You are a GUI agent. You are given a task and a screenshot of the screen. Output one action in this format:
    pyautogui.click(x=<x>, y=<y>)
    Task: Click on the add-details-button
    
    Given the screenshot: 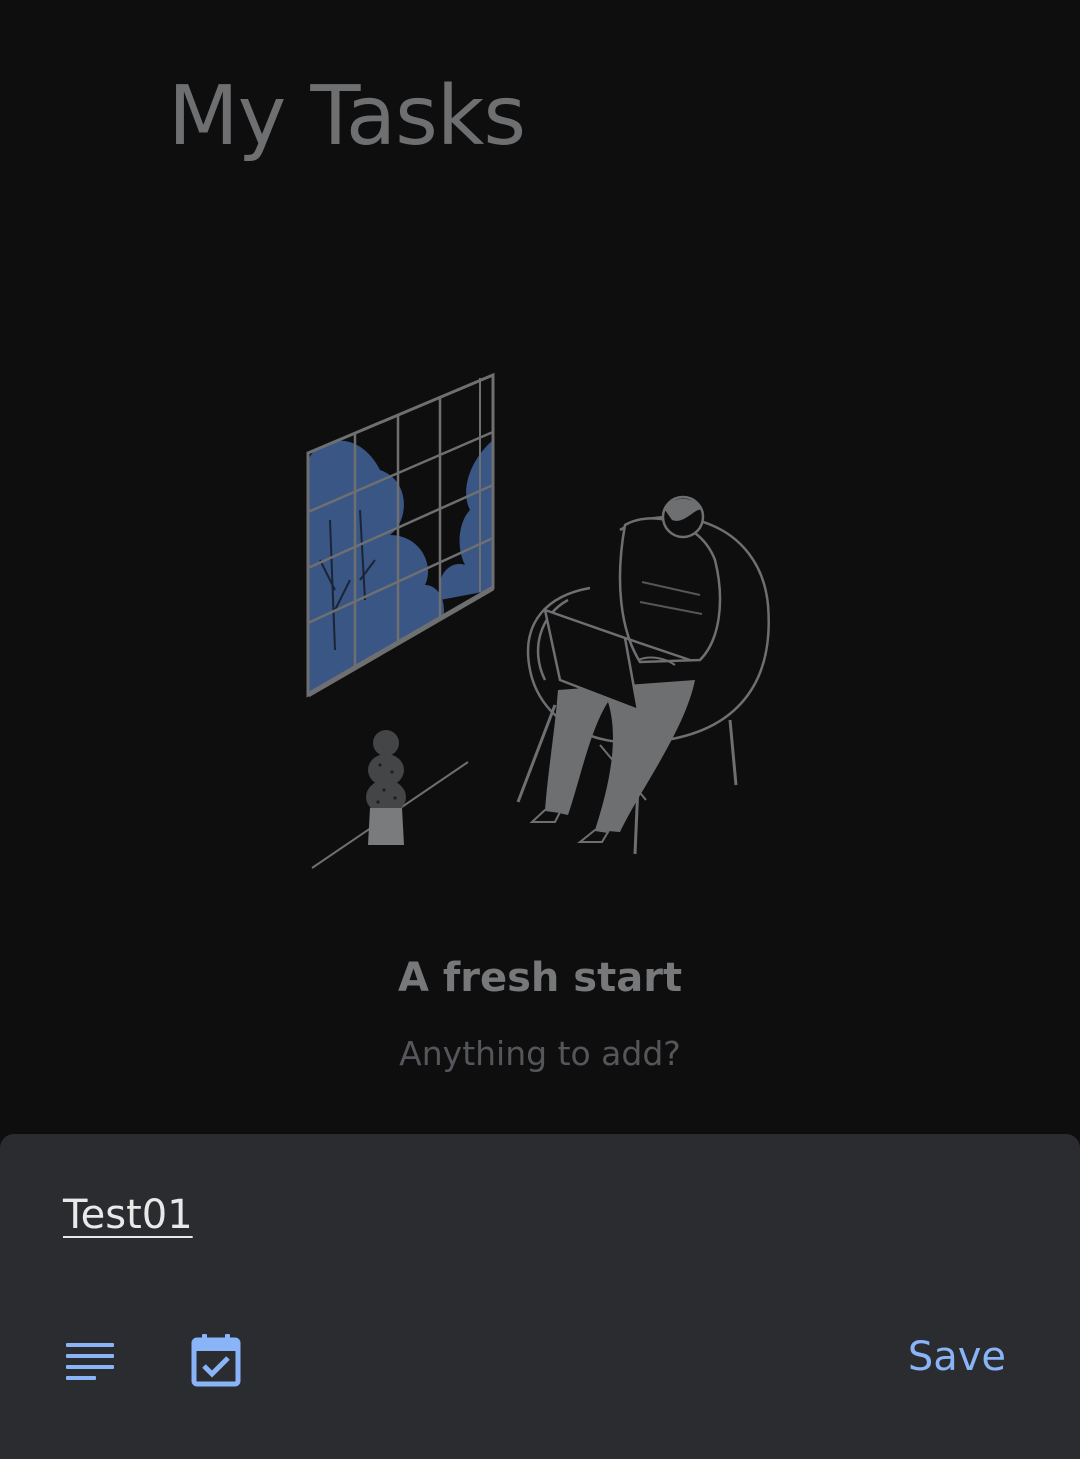 What is the action you would take?
    pyautogui.click(x=90, y=1360)
    